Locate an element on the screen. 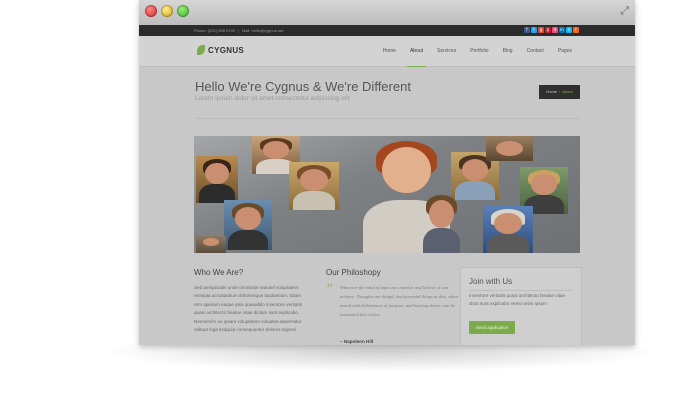  linkedin-icon: in is located at coordinates (562, 30).